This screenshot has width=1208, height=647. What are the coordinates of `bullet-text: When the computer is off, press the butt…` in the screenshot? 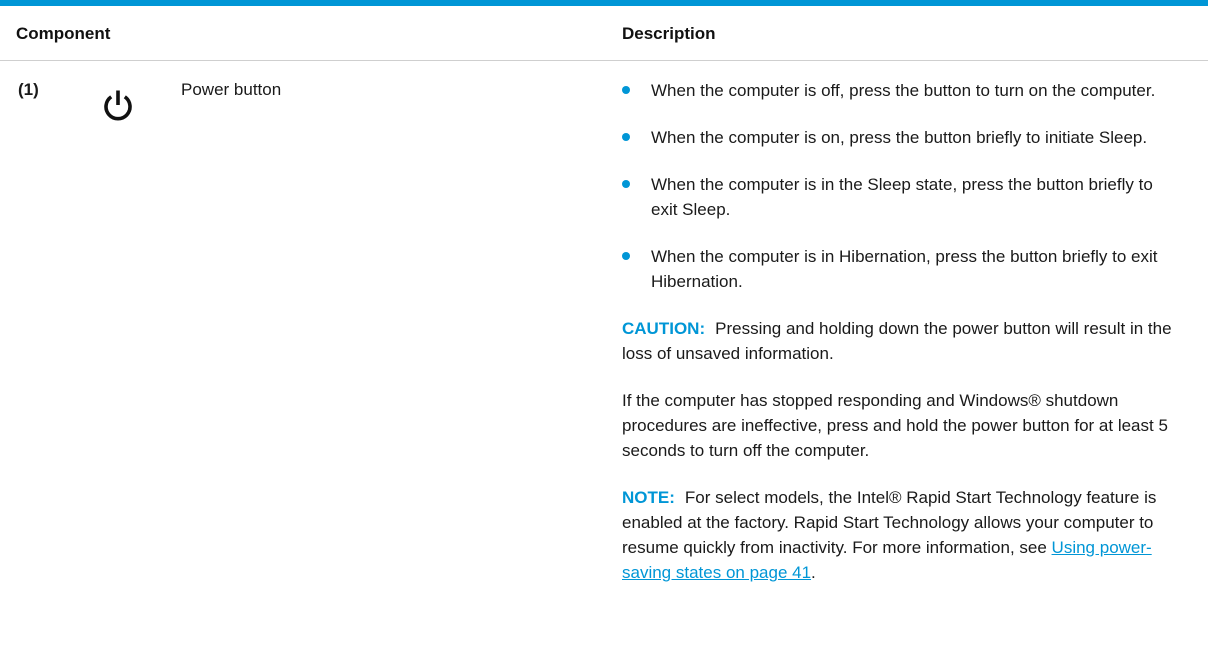 It's located at (903, 90).